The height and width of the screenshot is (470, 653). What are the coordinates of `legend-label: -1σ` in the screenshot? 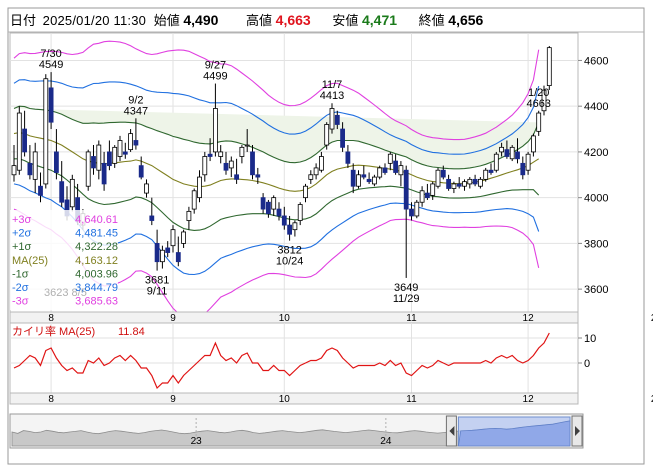 It's located at (20, 274).